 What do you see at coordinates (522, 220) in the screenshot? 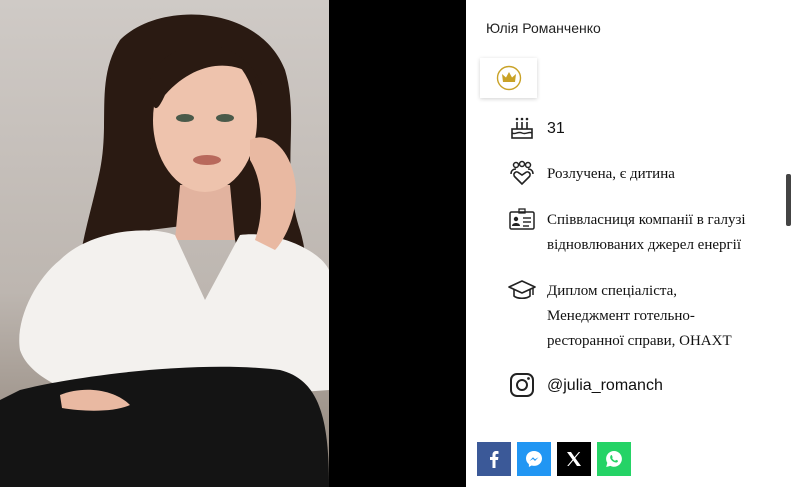
I see `id-card-icon` at bounding box center [522, 220].